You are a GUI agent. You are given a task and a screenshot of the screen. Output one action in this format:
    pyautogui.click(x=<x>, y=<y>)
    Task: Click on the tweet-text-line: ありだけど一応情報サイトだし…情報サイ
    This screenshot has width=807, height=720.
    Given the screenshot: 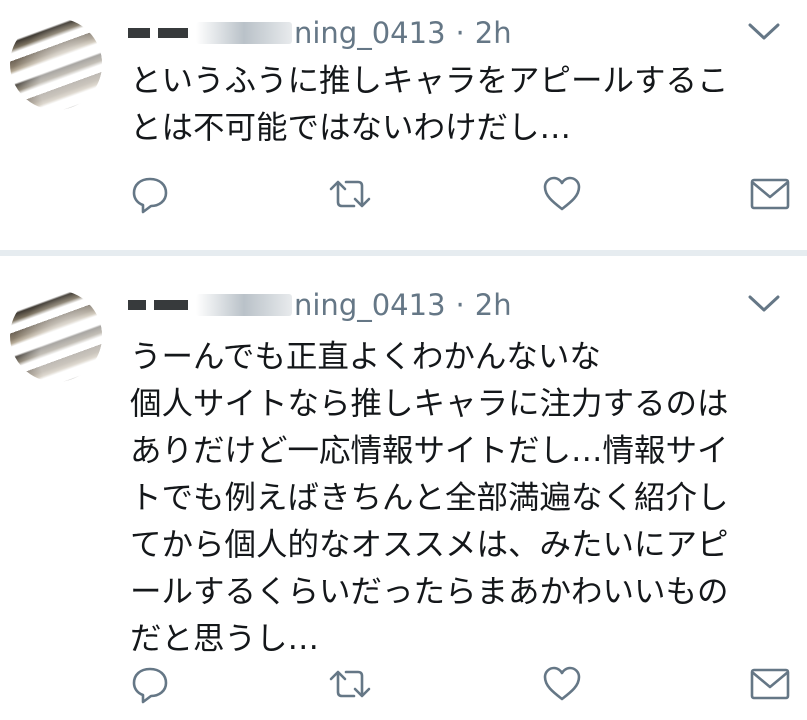 What is the action you would take?
    pyautogui.click(x=429, y=451)
    